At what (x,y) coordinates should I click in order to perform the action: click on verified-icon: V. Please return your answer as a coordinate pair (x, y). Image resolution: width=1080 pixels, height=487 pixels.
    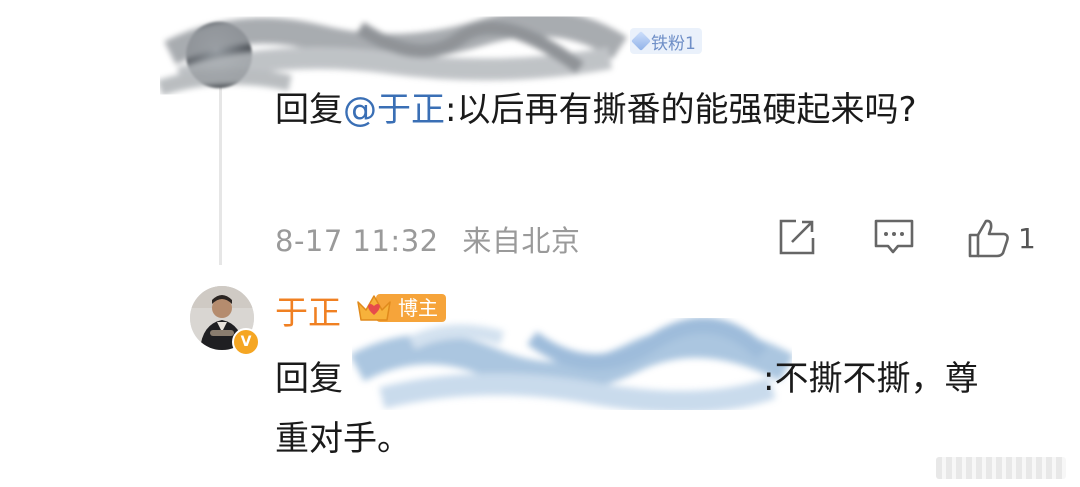
    Looking at the image, I should click on (246, 342).